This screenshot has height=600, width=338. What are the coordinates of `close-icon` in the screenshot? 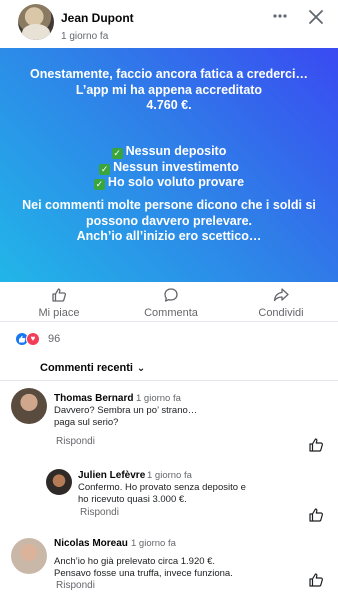 It's located at (316, 17).